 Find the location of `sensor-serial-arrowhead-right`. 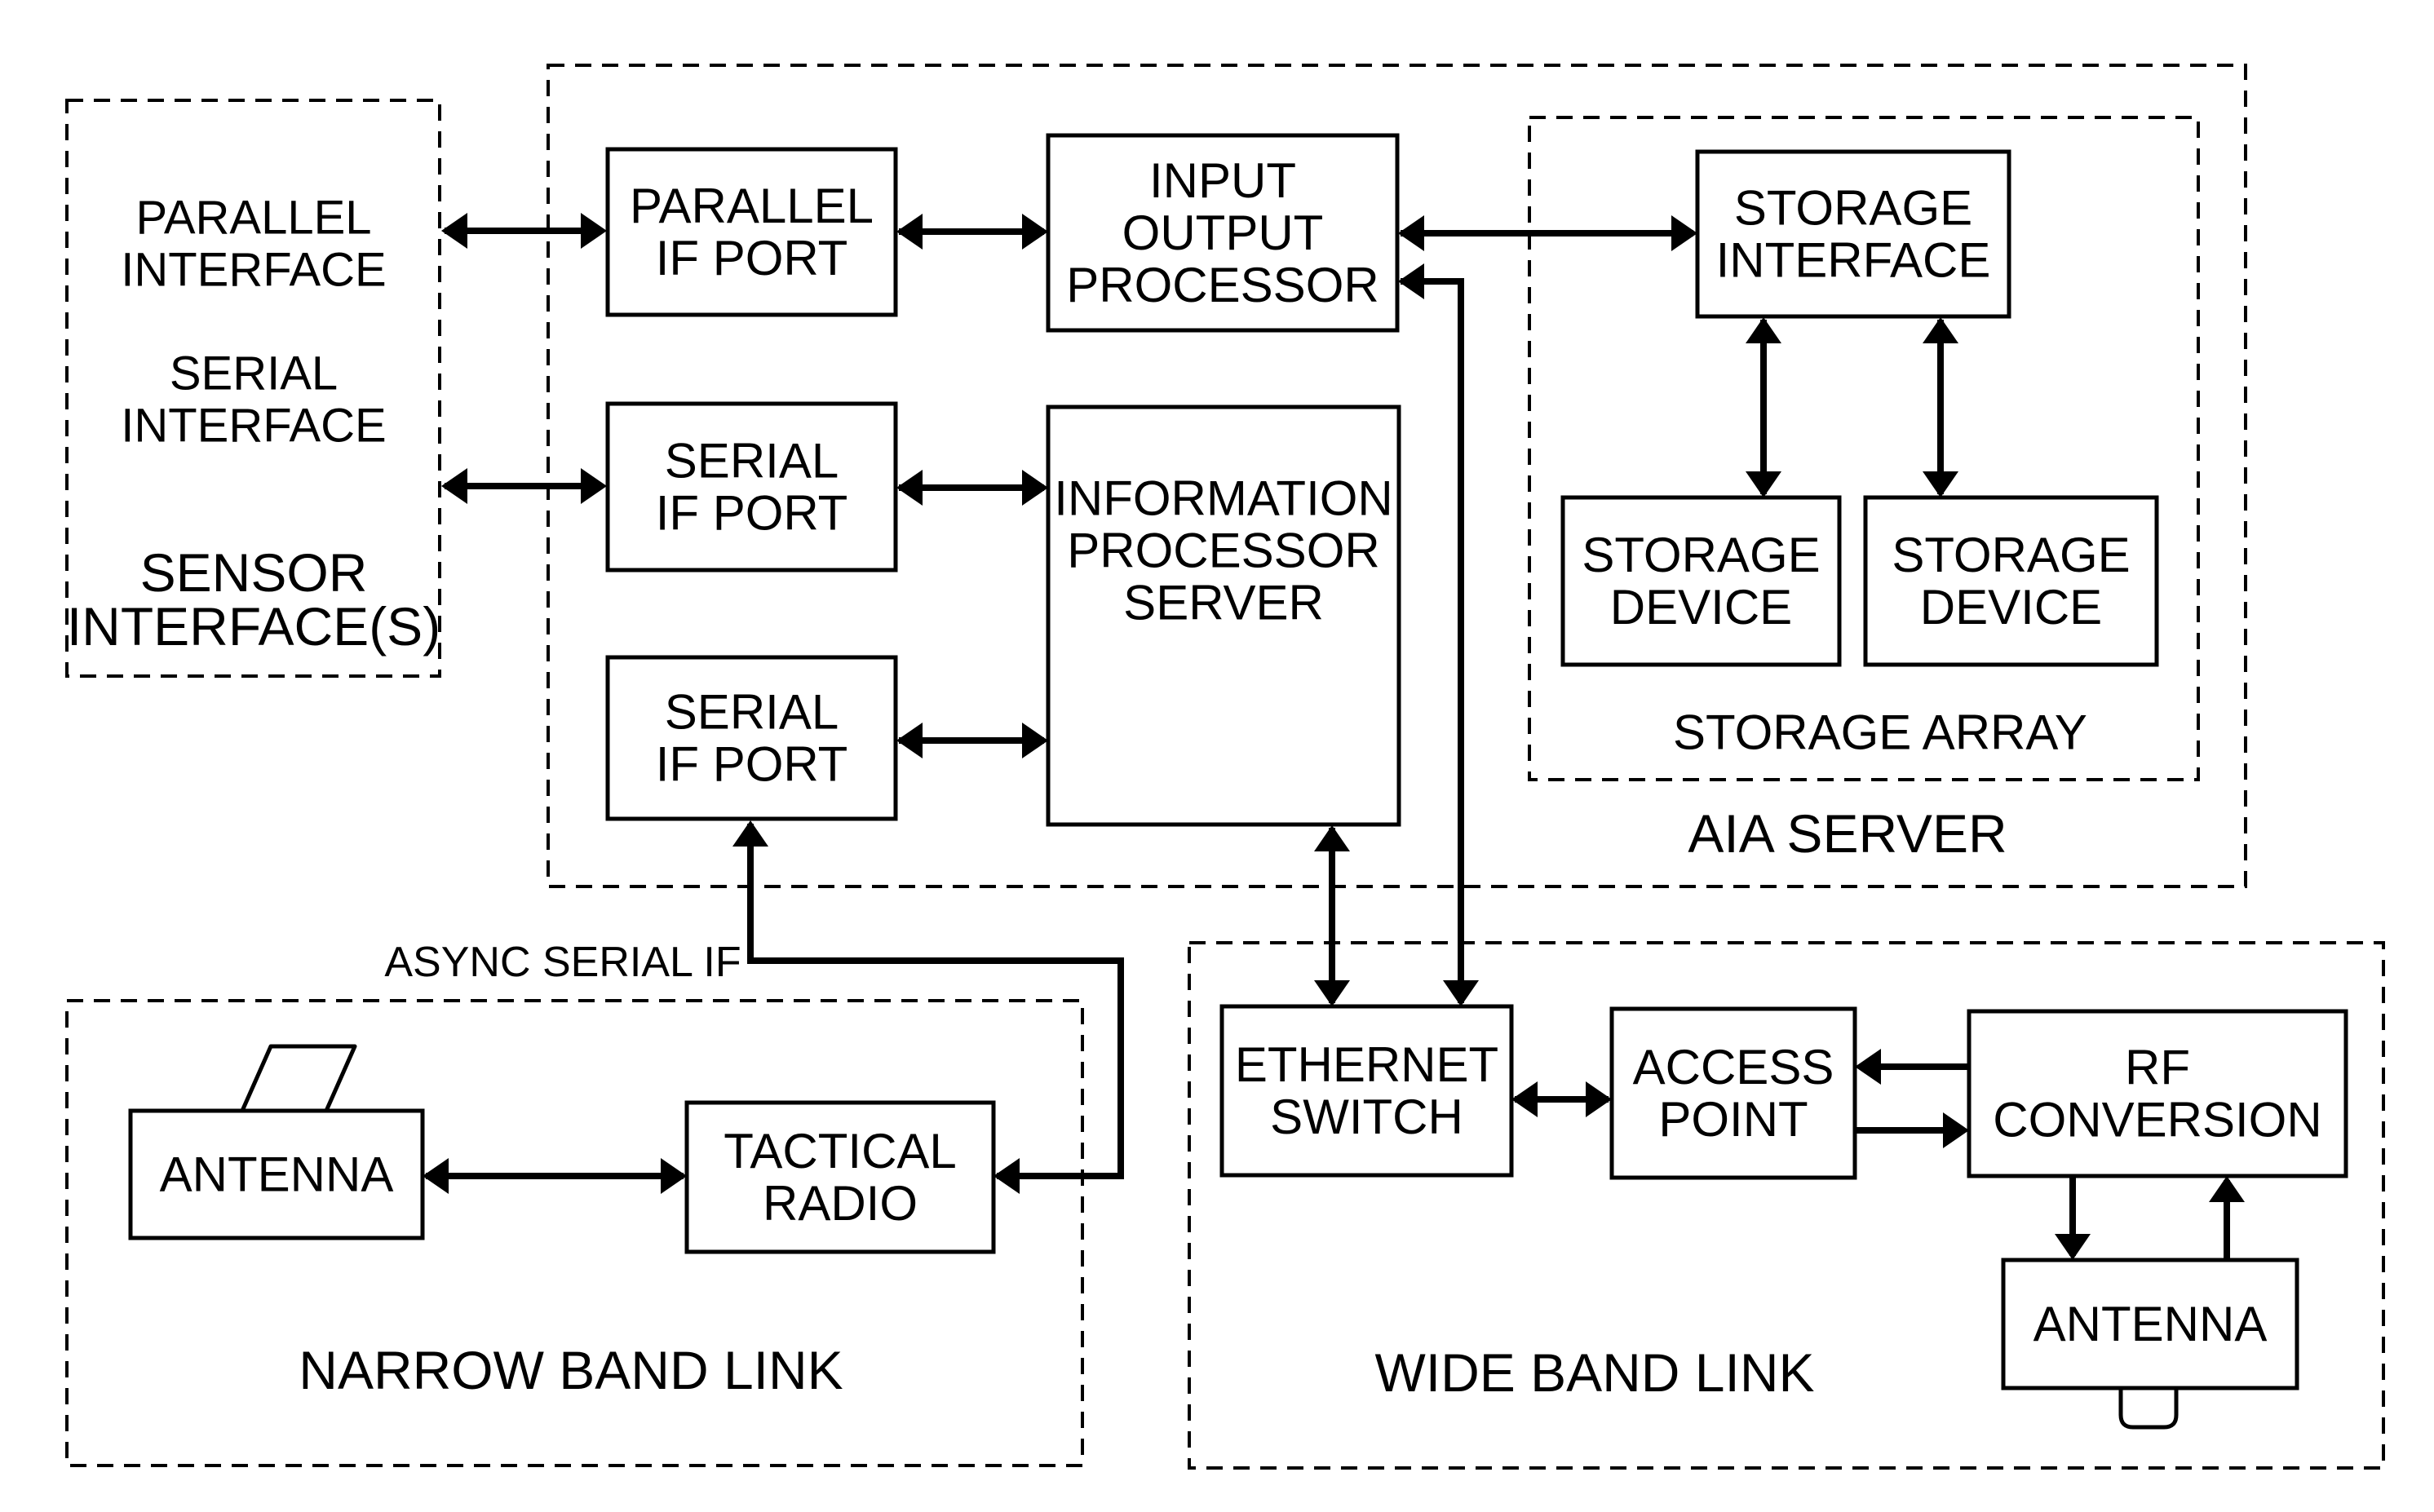

sensor-serial-arrowhead-right is located at coordinates (594, 486).